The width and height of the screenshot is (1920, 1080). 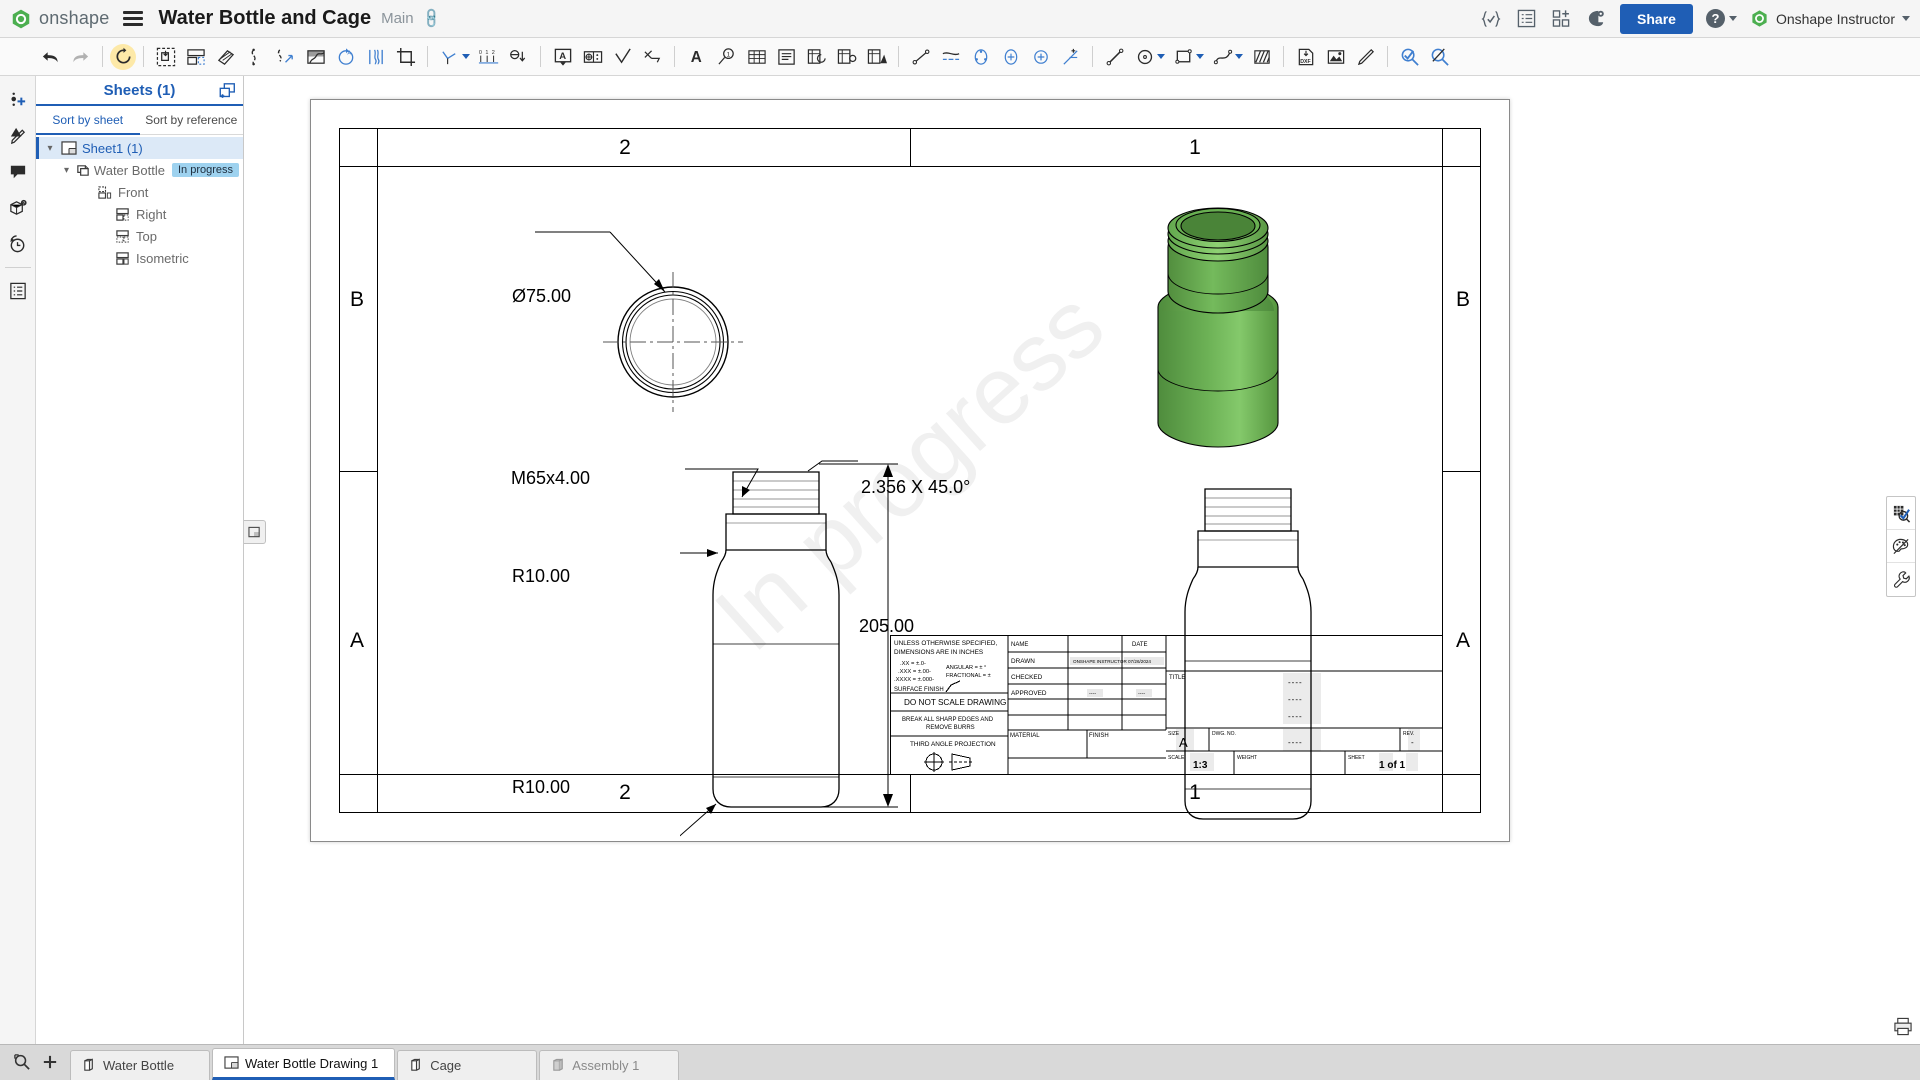 I want to click on search-tabs-icon, so click(x=22, y=1062).